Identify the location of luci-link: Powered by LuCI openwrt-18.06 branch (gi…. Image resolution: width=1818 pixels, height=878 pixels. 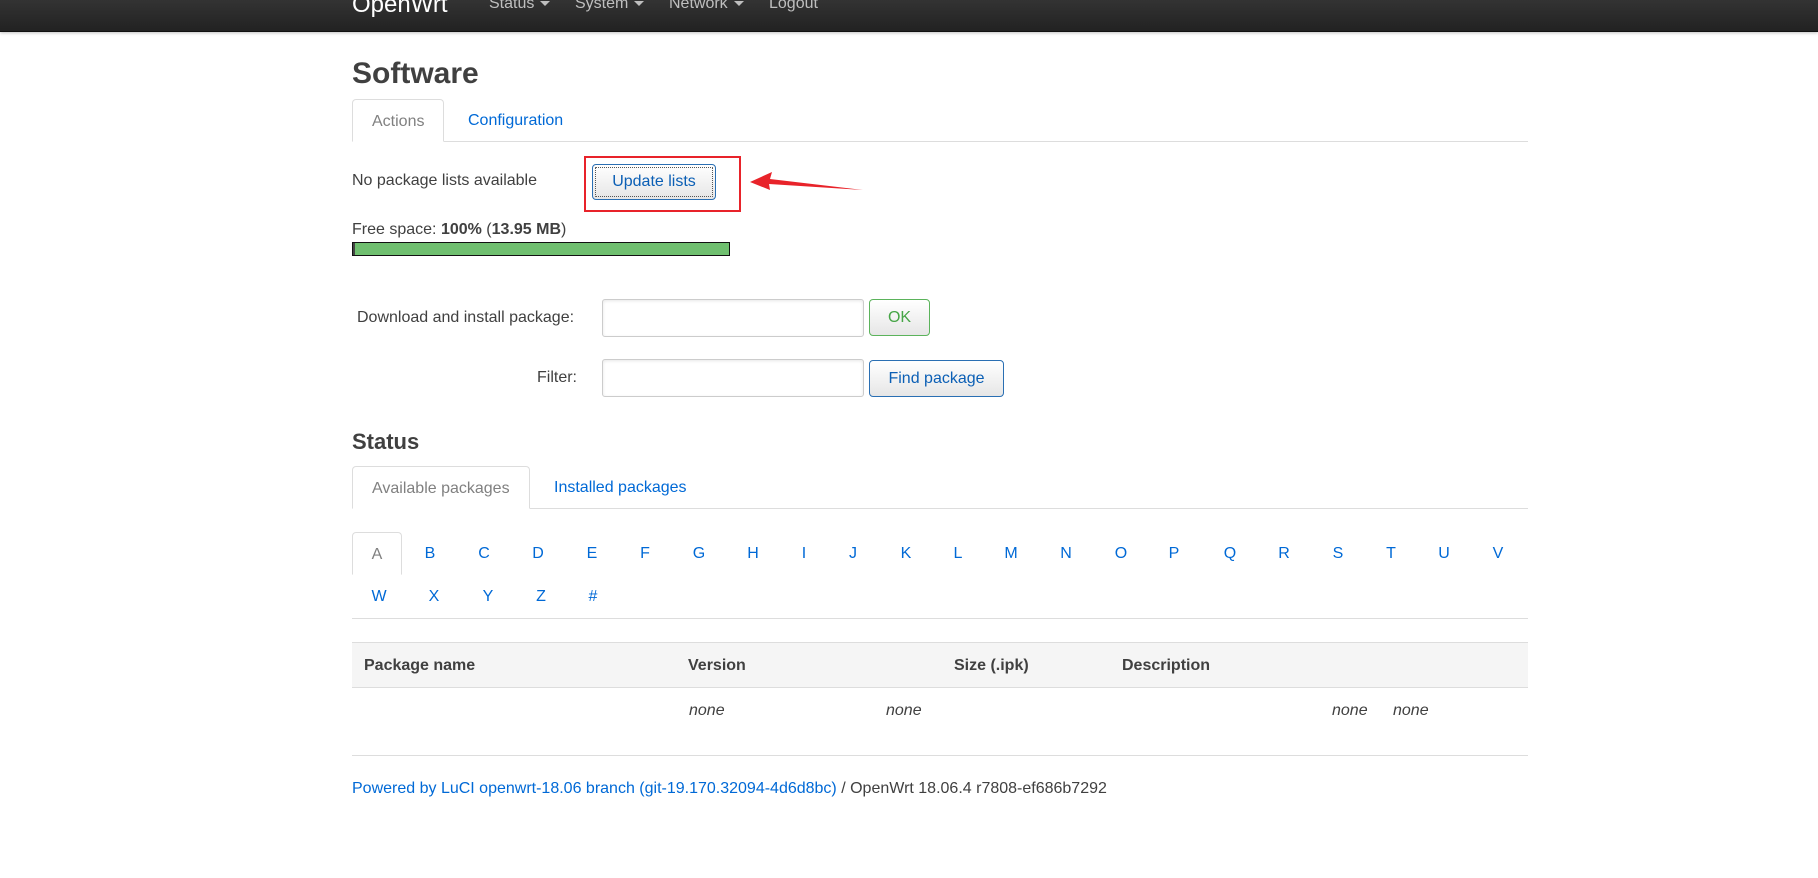
(594, 788).